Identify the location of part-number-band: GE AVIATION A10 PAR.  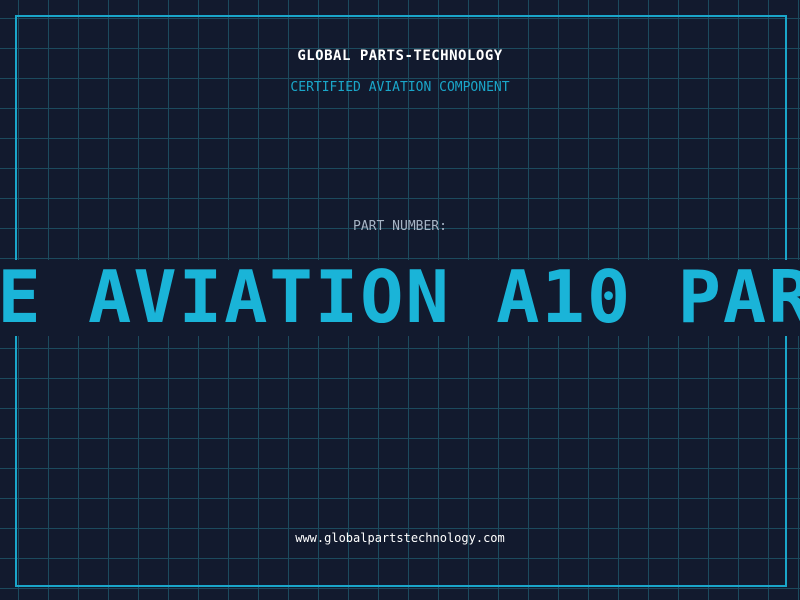
(400, 298).